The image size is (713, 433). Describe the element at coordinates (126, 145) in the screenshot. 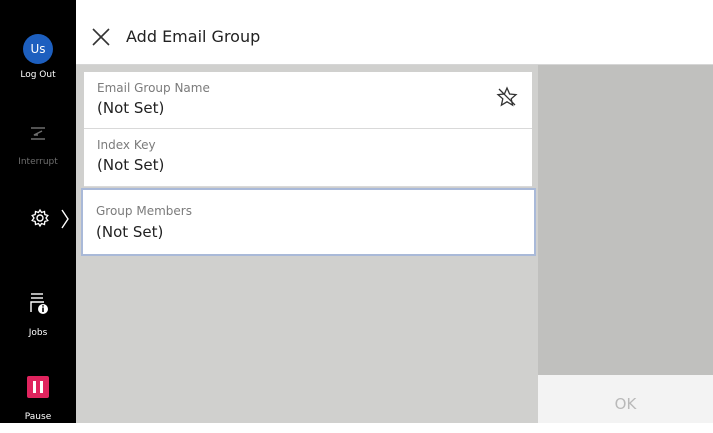

I see `field-label: Index Key` at that location.